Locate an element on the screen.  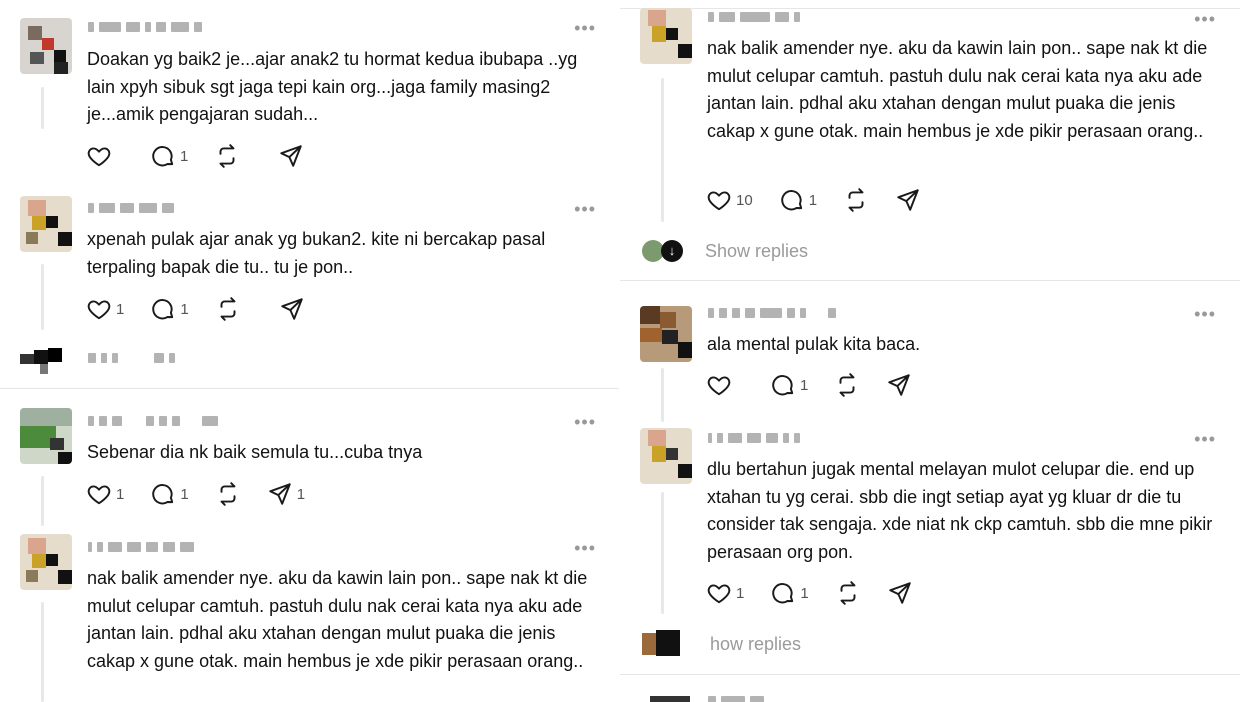
post-actions: 1 1 is located at coordinates (208, 309).